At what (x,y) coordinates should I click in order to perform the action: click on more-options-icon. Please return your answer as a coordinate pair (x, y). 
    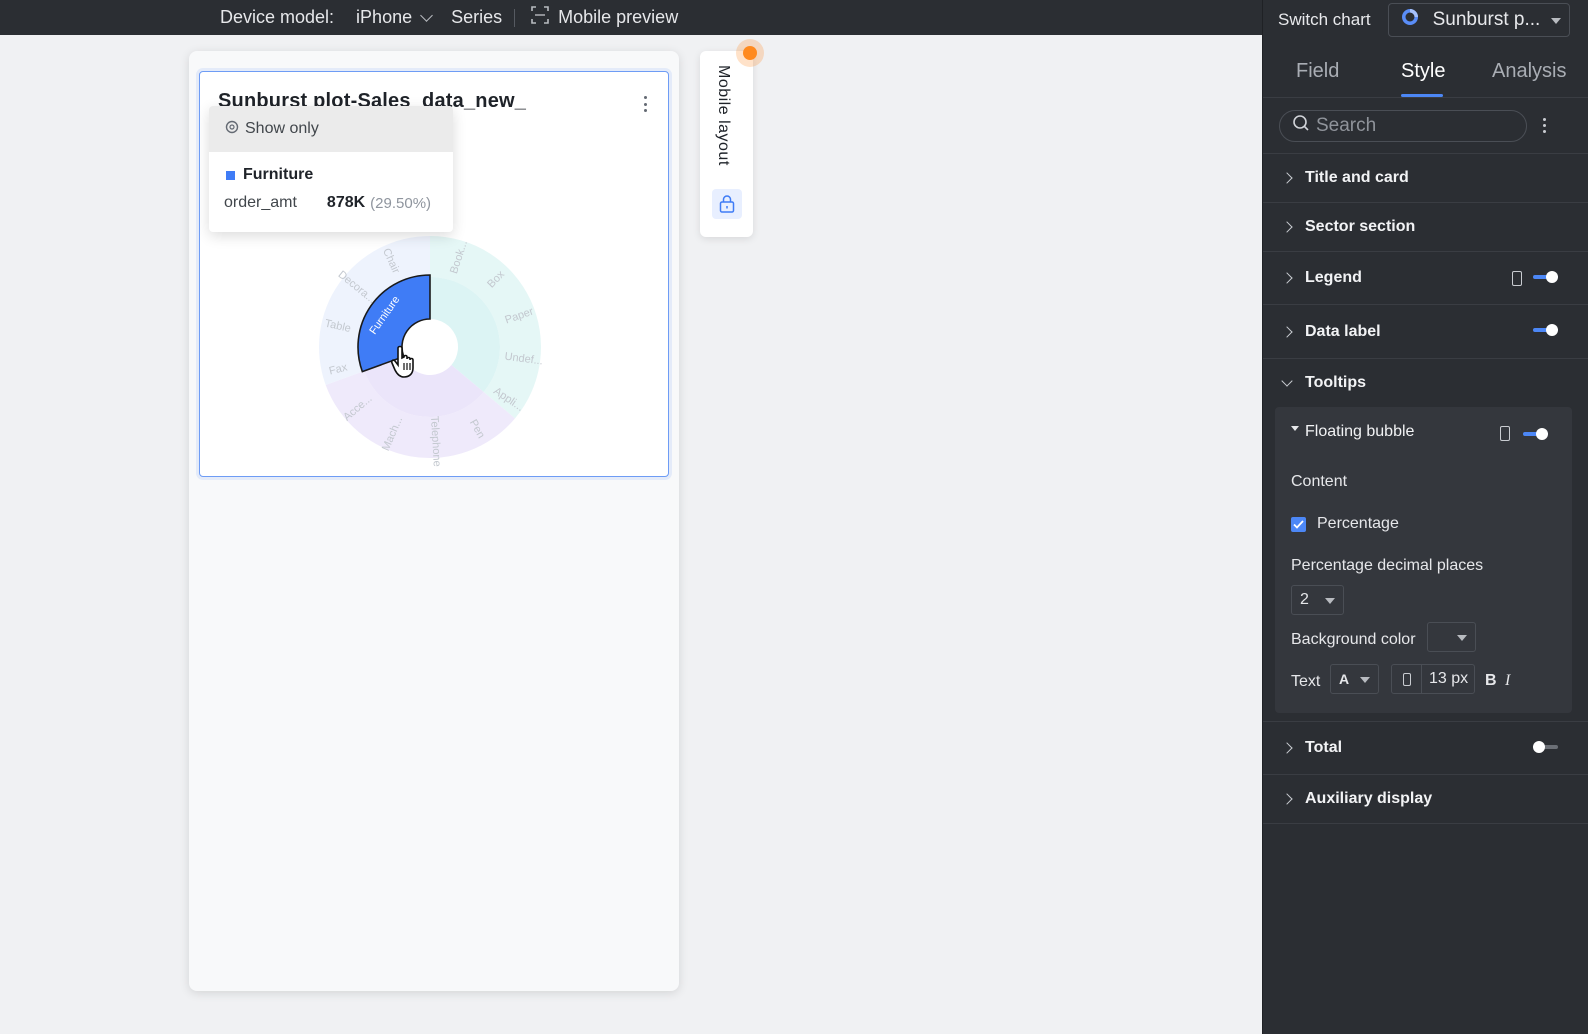
    Looking at the image, I should click on (1544, 125).